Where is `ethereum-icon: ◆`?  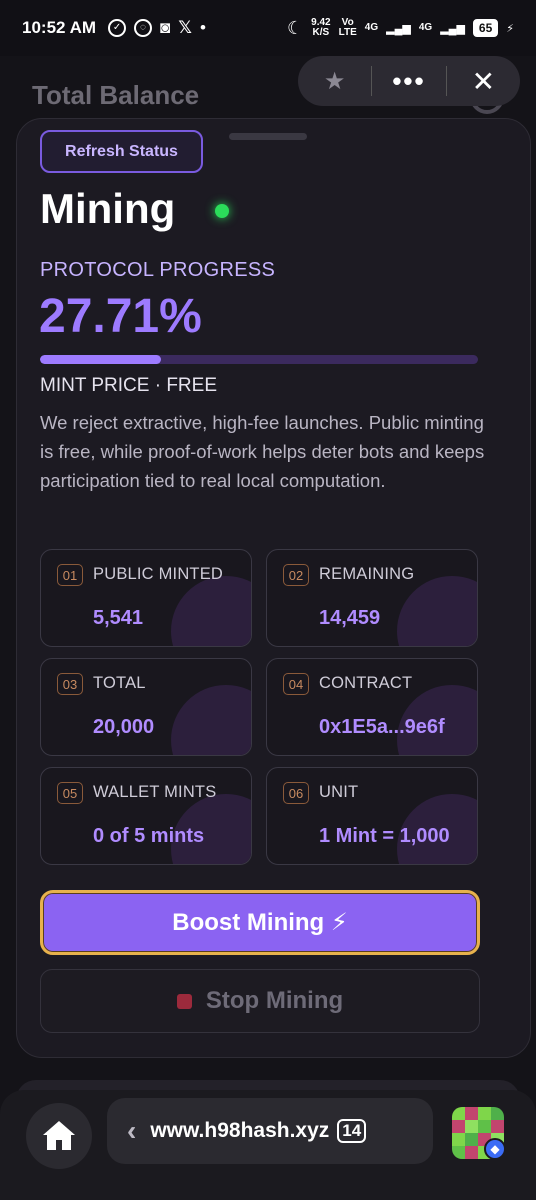
ethereum-icon: ◆ is located at coordinates (495, 1149).